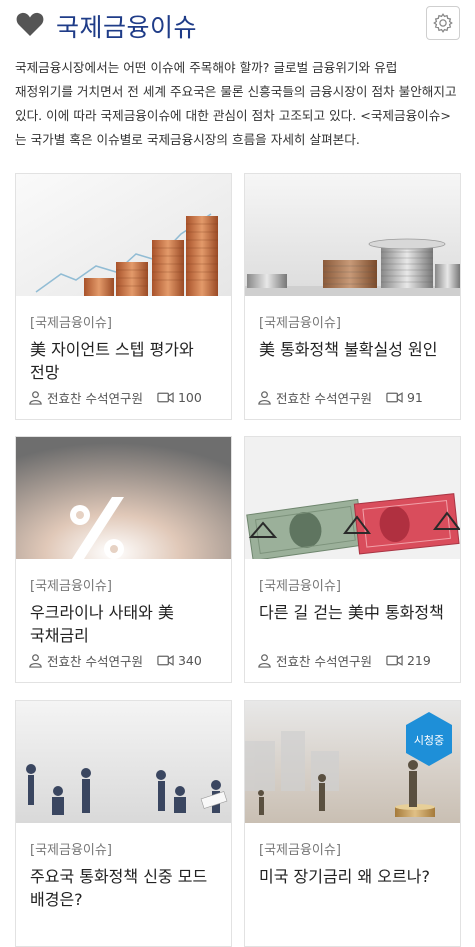 The height and width of the screenshot is (947, 475). I want to click on article-card: [국제금융이슈] 우크라이나 사태와 美 국채금리 전효찬 수석연구원 340, so click(123, 559).